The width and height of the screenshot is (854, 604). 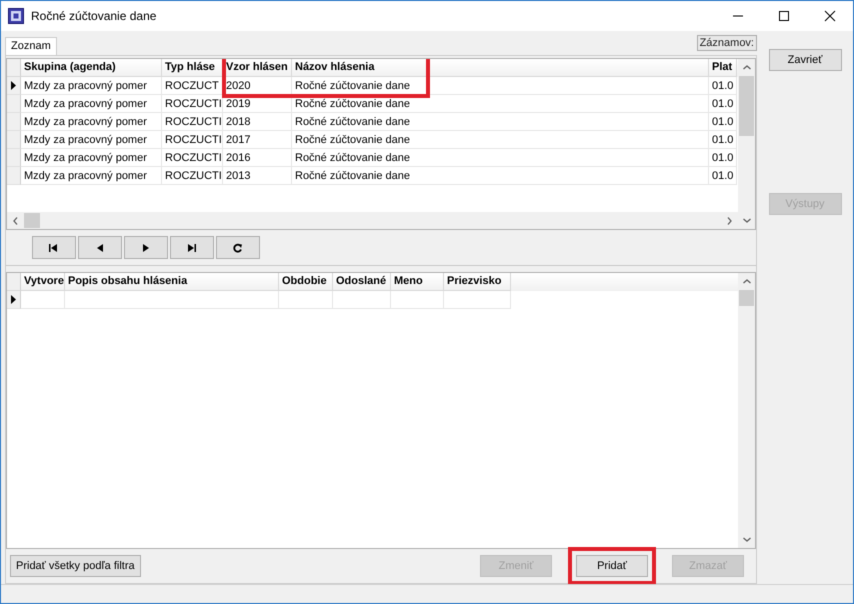 I want to click on table-cell: 2020, so click(x=257, y=86).